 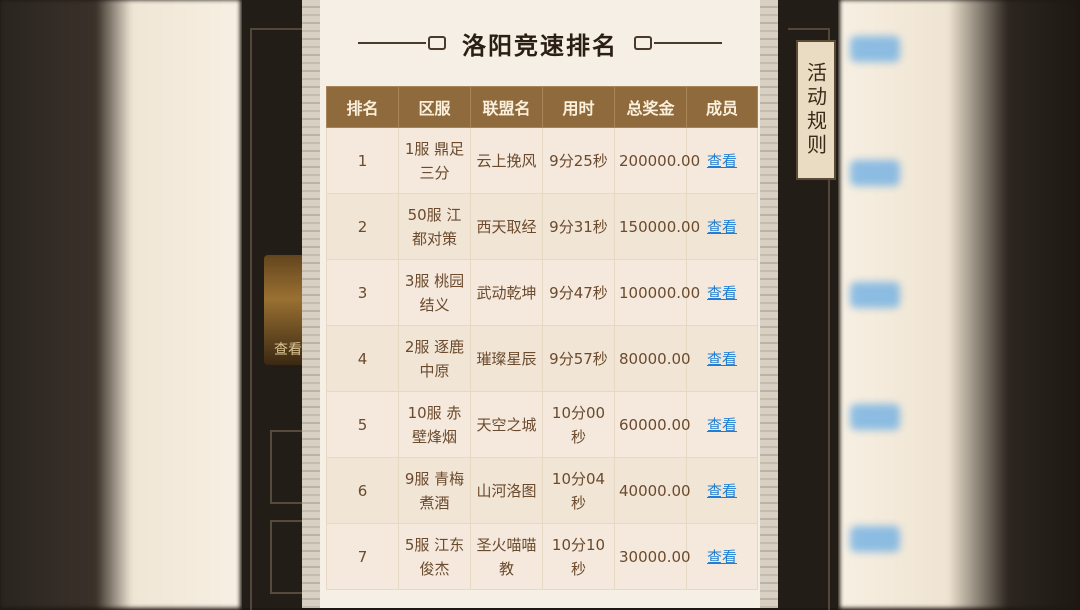 I want to click on panel-border-left, so click(x=311, y=304).